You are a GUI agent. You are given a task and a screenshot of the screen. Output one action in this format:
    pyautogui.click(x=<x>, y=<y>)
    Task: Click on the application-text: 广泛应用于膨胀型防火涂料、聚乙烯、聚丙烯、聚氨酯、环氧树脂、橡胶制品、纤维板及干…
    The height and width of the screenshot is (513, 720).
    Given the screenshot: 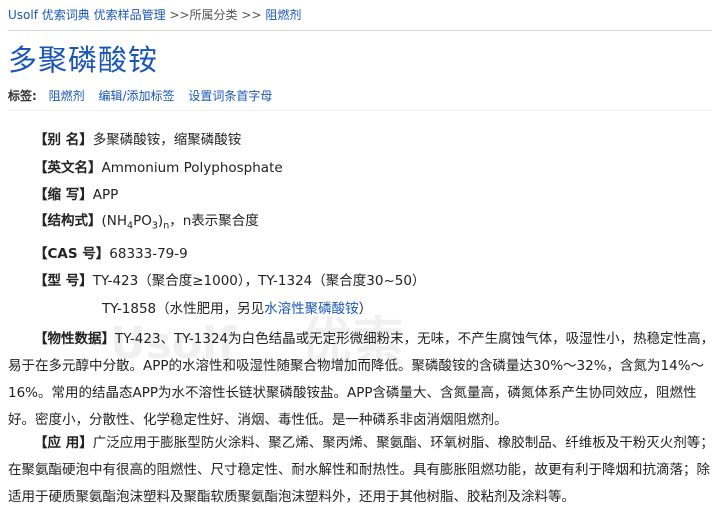 What is the action you would take?
    pyautogui.click(x=361, y=470)
    